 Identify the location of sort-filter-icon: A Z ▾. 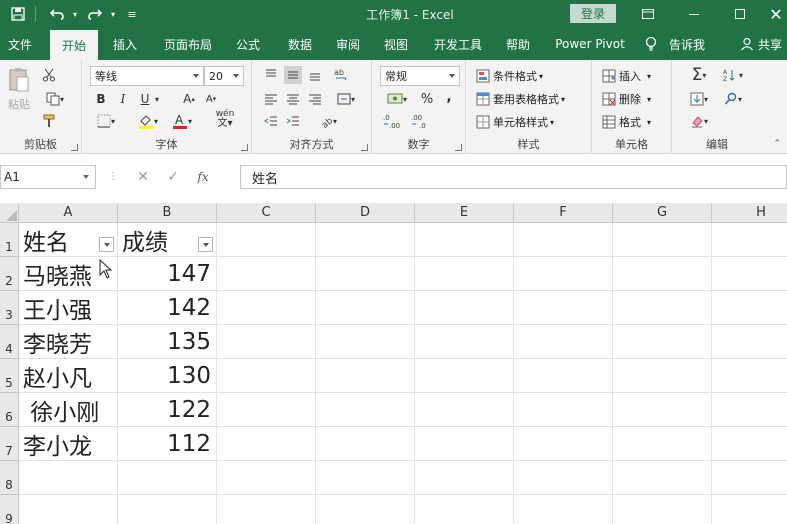
(733, 75).